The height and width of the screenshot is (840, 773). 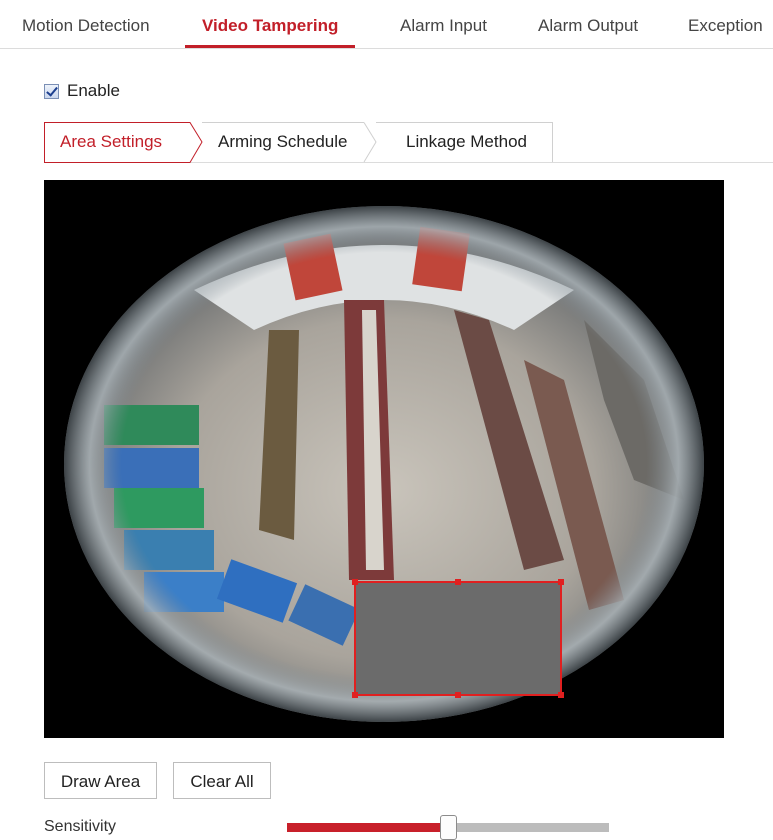 I want to click on enable-row: Enable, so click(x=82, y=91).